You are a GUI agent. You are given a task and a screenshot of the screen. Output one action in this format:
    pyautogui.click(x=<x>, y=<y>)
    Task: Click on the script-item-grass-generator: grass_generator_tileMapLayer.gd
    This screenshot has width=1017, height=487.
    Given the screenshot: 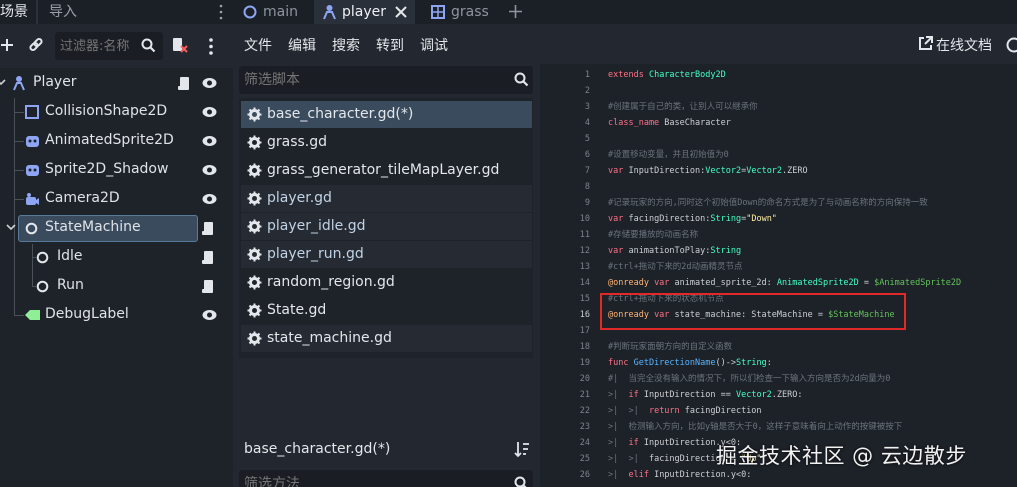 What is the action you would take?
    pyautogui.click(x=386, y=170)
    